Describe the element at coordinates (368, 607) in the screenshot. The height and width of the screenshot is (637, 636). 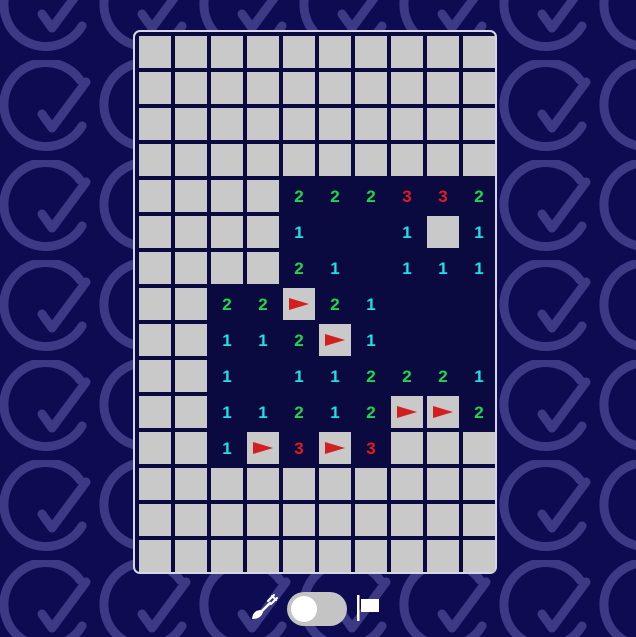
I see `flag-icon` at that location.